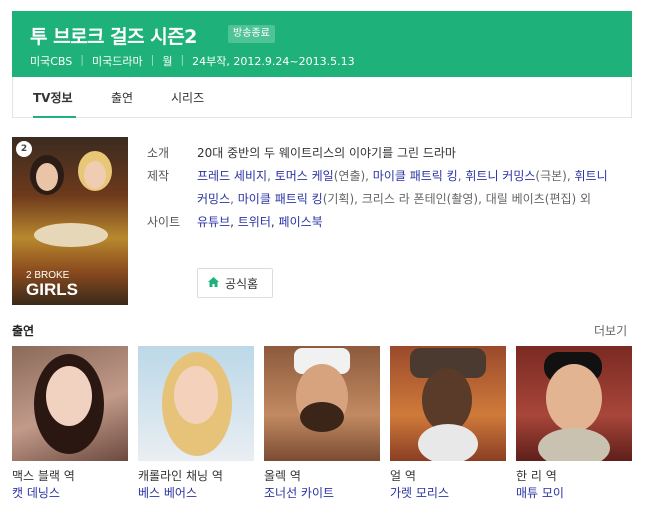 The image size is (650, 514). I want to click on meta-day: 월, so click(167, 61).